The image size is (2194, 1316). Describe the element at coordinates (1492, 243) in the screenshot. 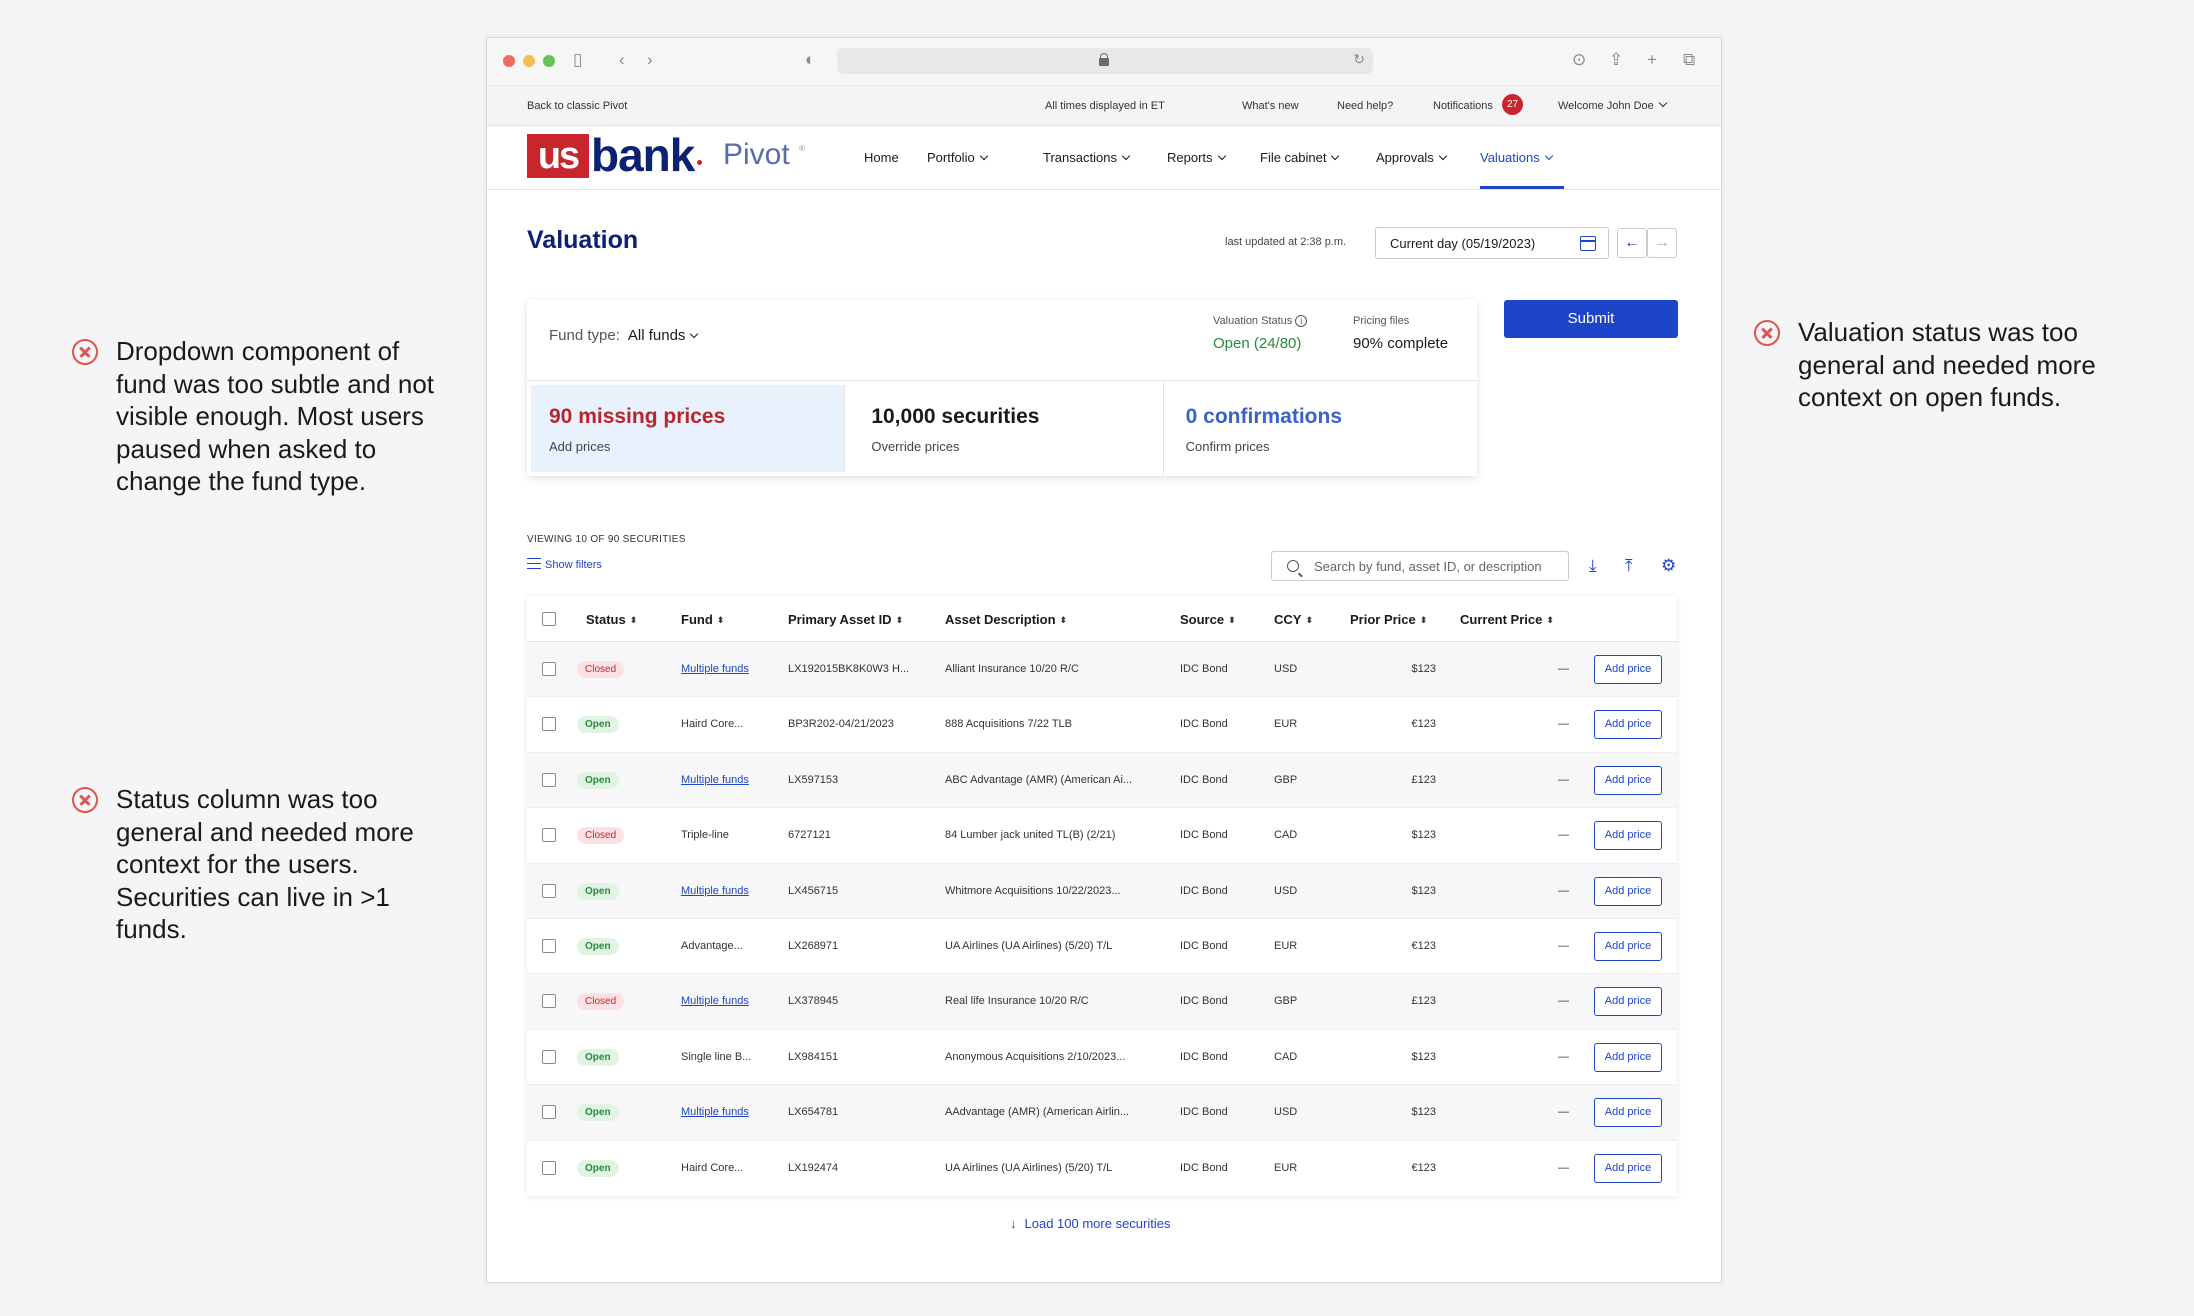

I see `date-picker: Current day (05/19/2023)` at that location.